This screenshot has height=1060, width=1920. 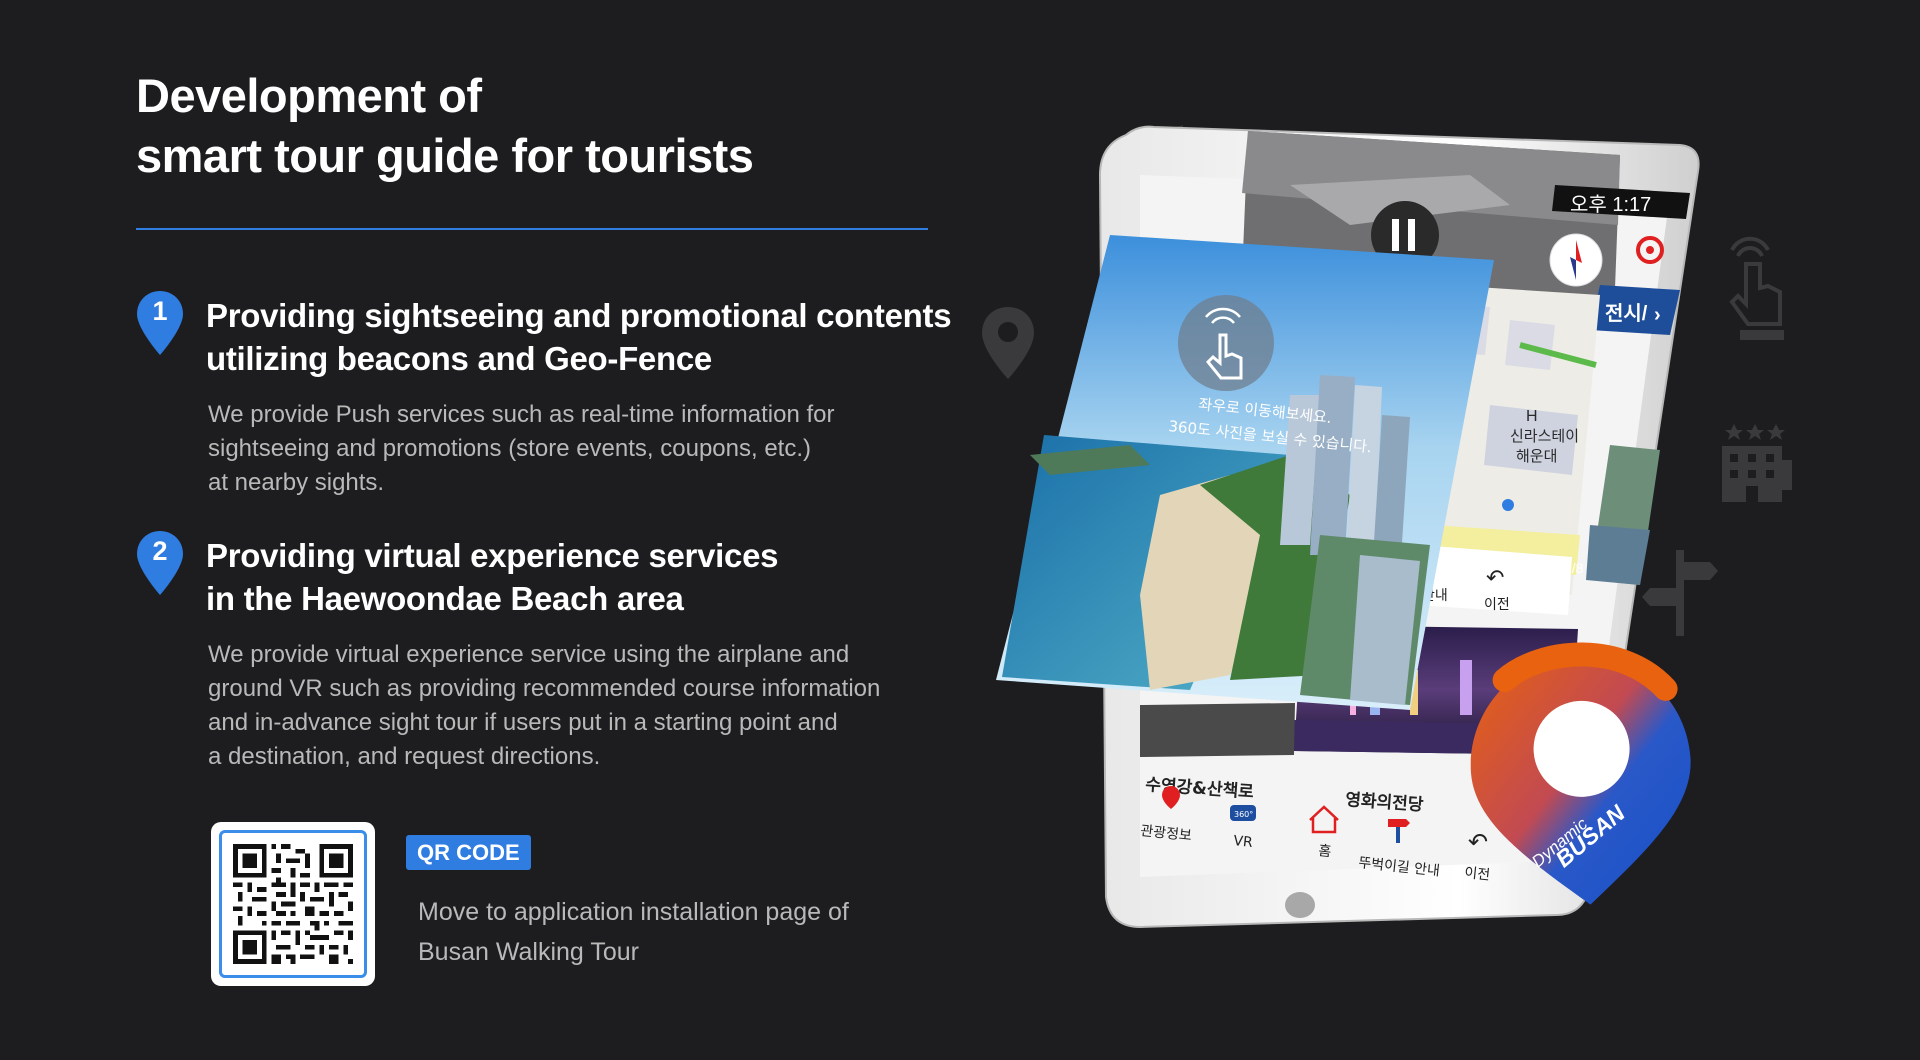 What do you see at coordinates (1300, 905) in the screenshot?
I see `home-button` at bounding box center [1300, 905].